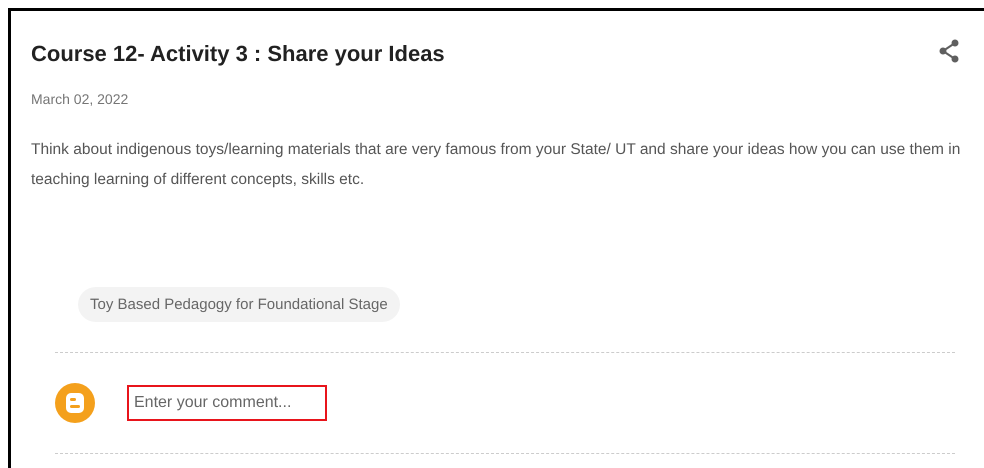 Image resolution: width=984 pixels, height=468 pixels. Describe the element at coordinates (75, 403) in the screenshot. I see `blogger-icon` at that location.